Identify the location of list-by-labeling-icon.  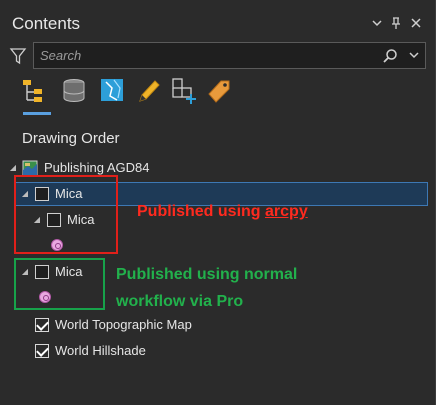
(219, 91).